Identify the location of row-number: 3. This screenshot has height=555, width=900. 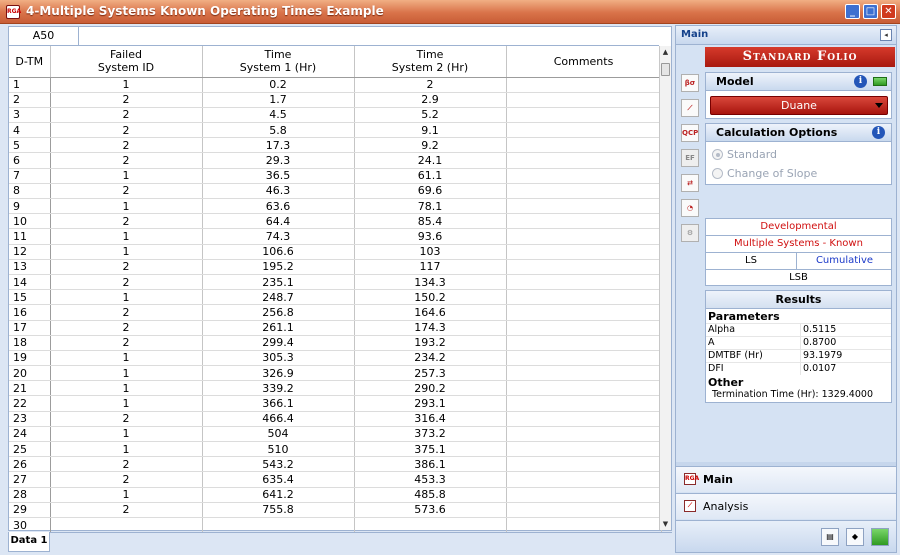
(30, 115).